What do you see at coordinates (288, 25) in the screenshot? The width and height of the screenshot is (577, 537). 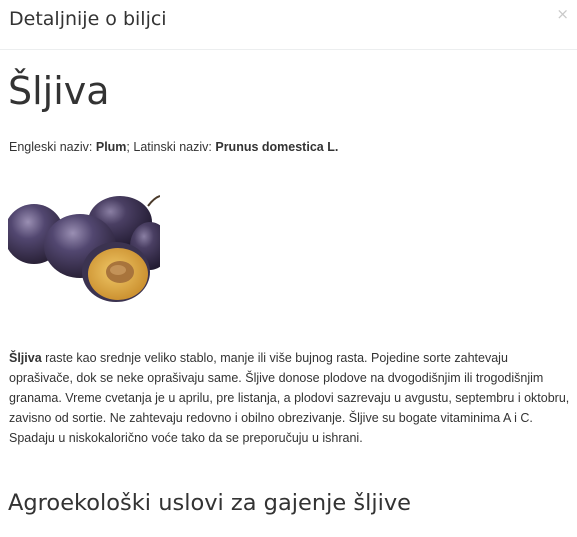 I see `modal-header: Detaljnije o biljci ×` at bounding box center [288, 25].